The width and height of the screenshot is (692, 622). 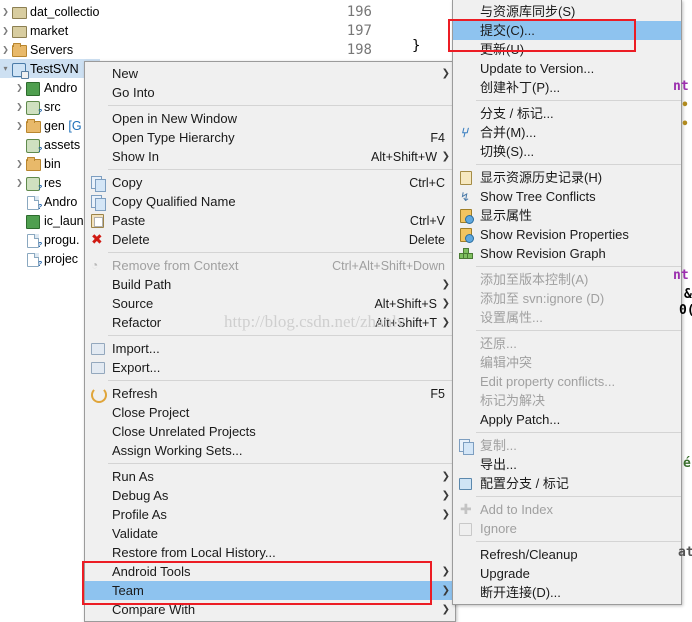 What do you see at coordinates (97, 367) in the screenshot?
I see `export-icon` at bounding box center [97, 367].